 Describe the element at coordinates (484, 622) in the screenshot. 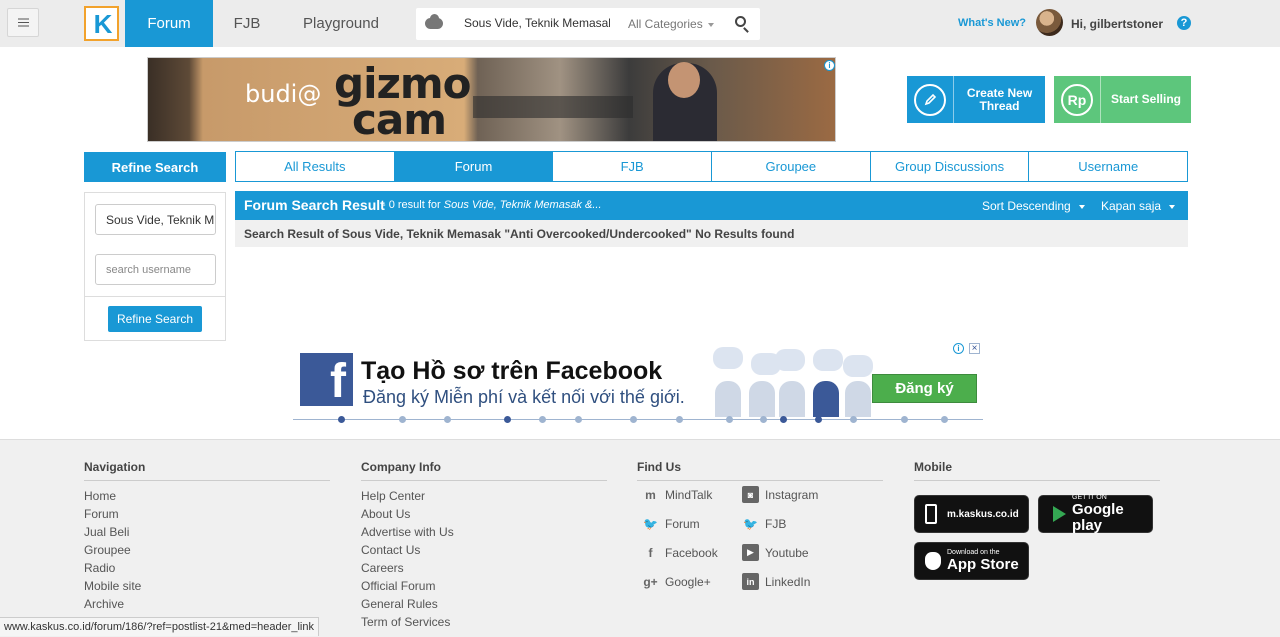

I see `footer-link-terms: Term of Services` at that location.